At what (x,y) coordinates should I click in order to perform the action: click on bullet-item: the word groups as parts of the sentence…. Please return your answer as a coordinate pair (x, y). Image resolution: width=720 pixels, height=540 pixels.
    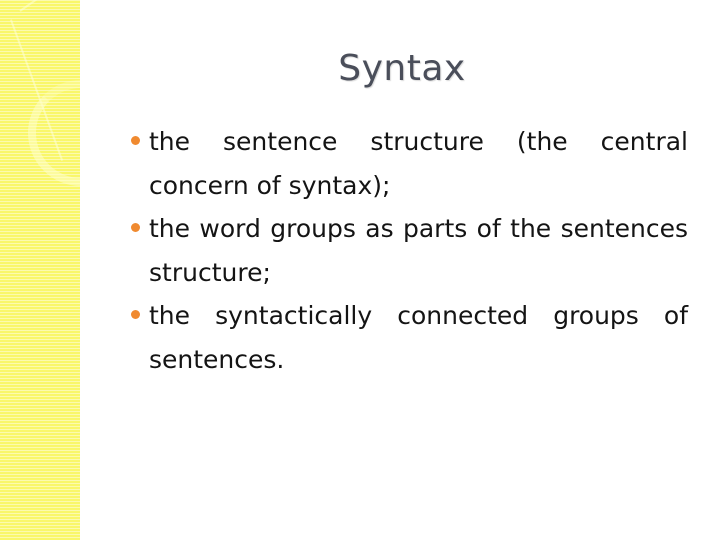
    Looking at the image, I should click on (408, 250).